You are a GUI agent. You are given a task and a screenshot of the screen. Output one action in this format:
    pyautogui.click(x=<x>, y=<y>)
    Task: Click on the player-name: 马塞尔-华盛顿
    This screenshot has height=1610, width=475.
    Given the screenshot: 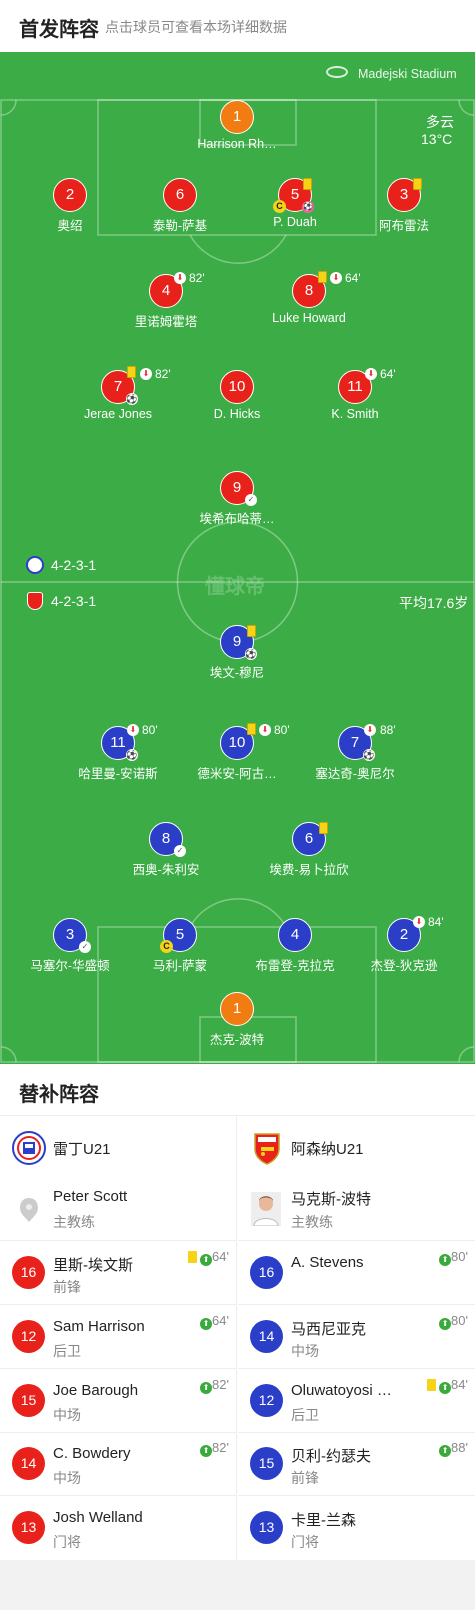 What is the action you would take?
    pyautogui.click(x=70, y=966)
    